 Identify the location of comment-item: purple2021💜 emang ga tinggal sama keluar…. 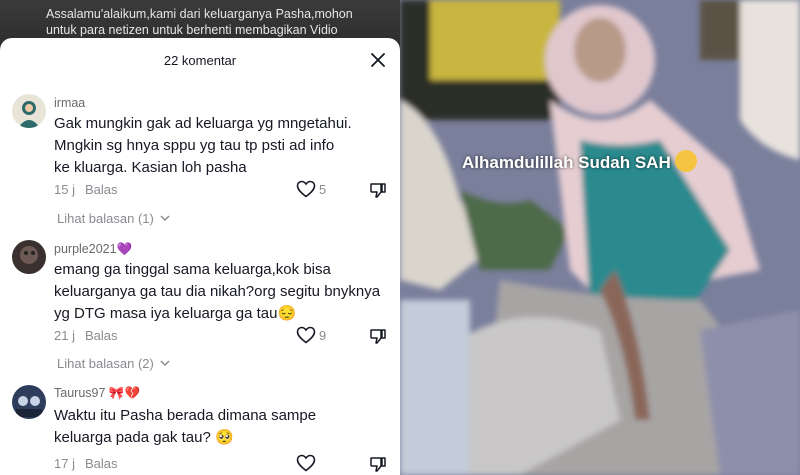
(200, 306).